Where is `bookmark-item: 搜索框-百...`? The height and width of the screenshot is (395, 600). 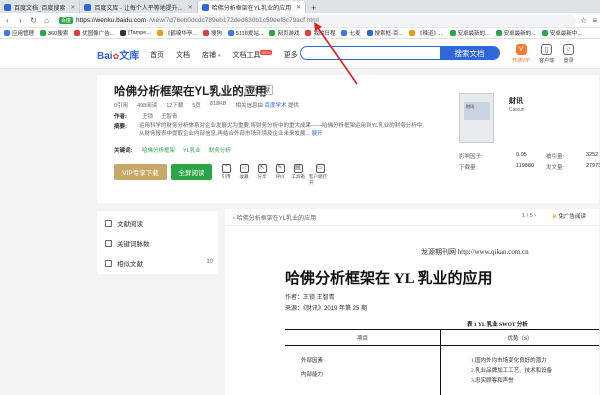 bookmark-item: 搜索框-百... is located at coordinates (384, 33).